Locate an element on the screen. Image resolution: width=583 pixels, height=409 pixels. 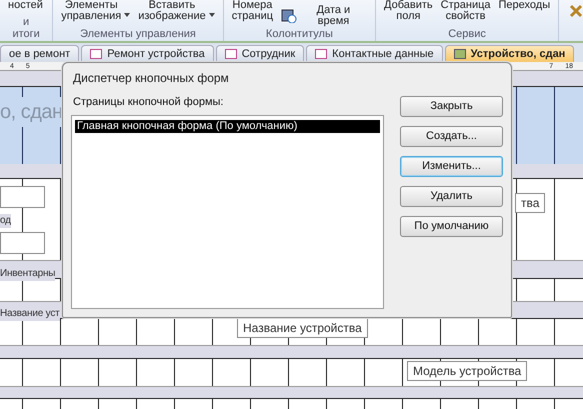
ribbon-button: Дата и время is located at coordinates (324, 16).